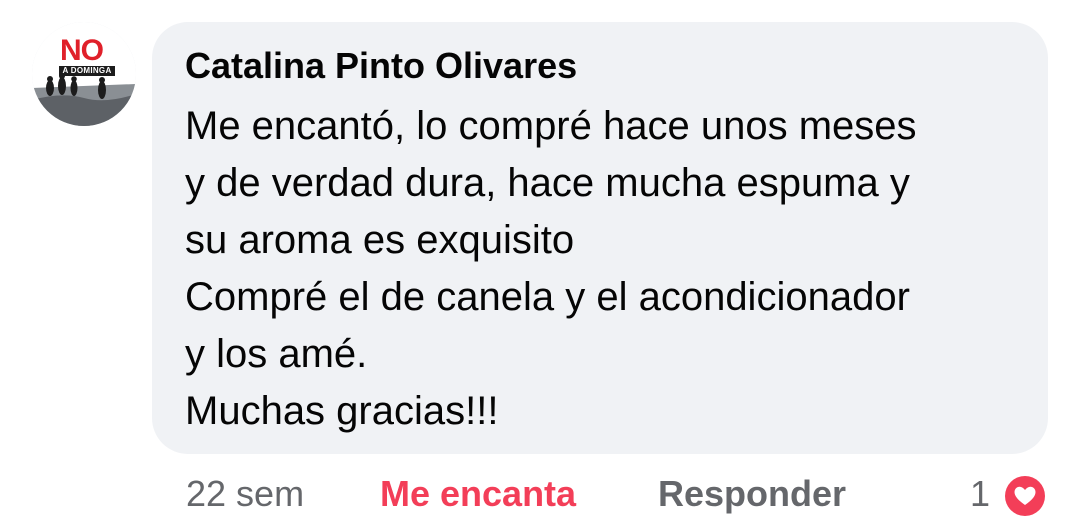  I want to click on avatar: NO A DOMINGA, so click(84, 74).